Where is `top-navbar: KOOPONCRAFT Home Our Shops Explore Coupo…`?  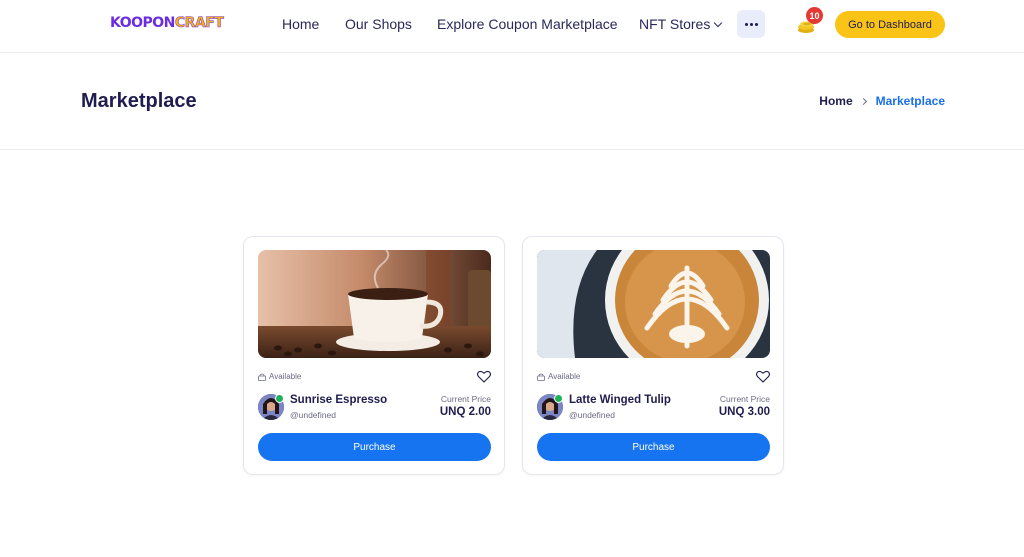 top-navbar: KOOPONCRAFT Home Our Shops Explore Coupo… is located at coordinates (512, 26).